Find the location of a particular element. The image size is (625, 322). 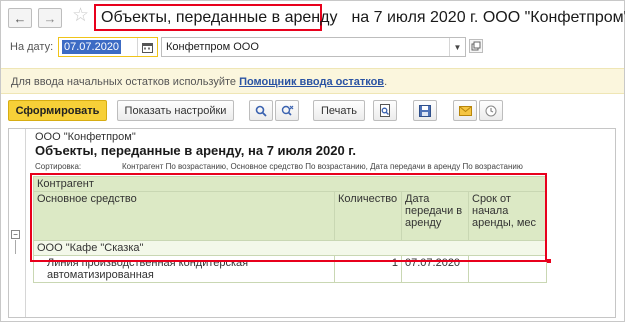

tree-connector is located at coordinates (15, 247).